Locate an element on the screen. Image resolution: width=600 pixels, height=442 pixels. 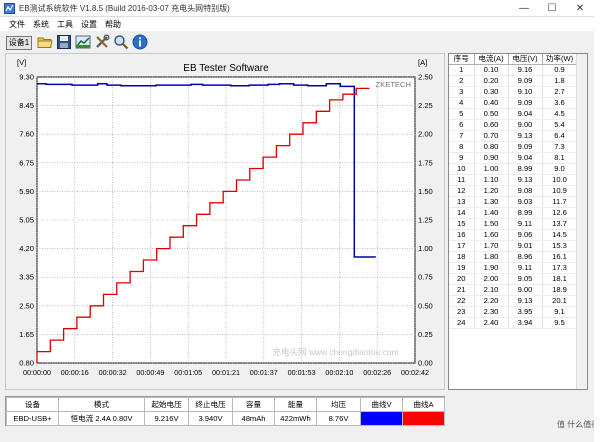
records-header-cell: 功率(W) is located at coordinates (560, 60).